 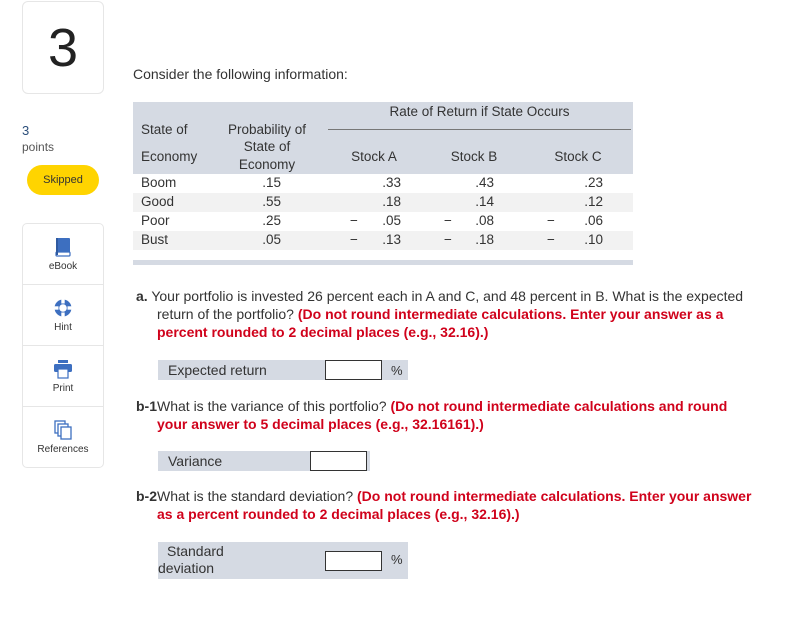 I want to click on references-button: References, so click(x=63, y=437).